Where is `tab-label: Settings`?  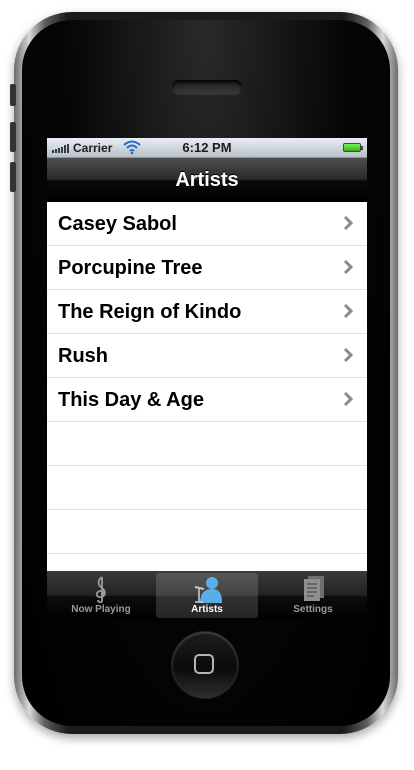 tab-label: Settings is located at coordinates (313, 609).